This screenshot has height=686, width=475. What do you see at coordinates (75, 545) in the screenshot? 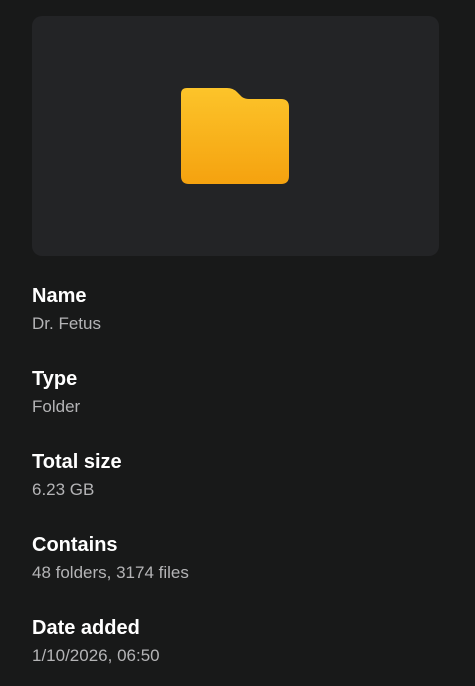
I see `property-label: Contains` at bounding box center [75, 545].